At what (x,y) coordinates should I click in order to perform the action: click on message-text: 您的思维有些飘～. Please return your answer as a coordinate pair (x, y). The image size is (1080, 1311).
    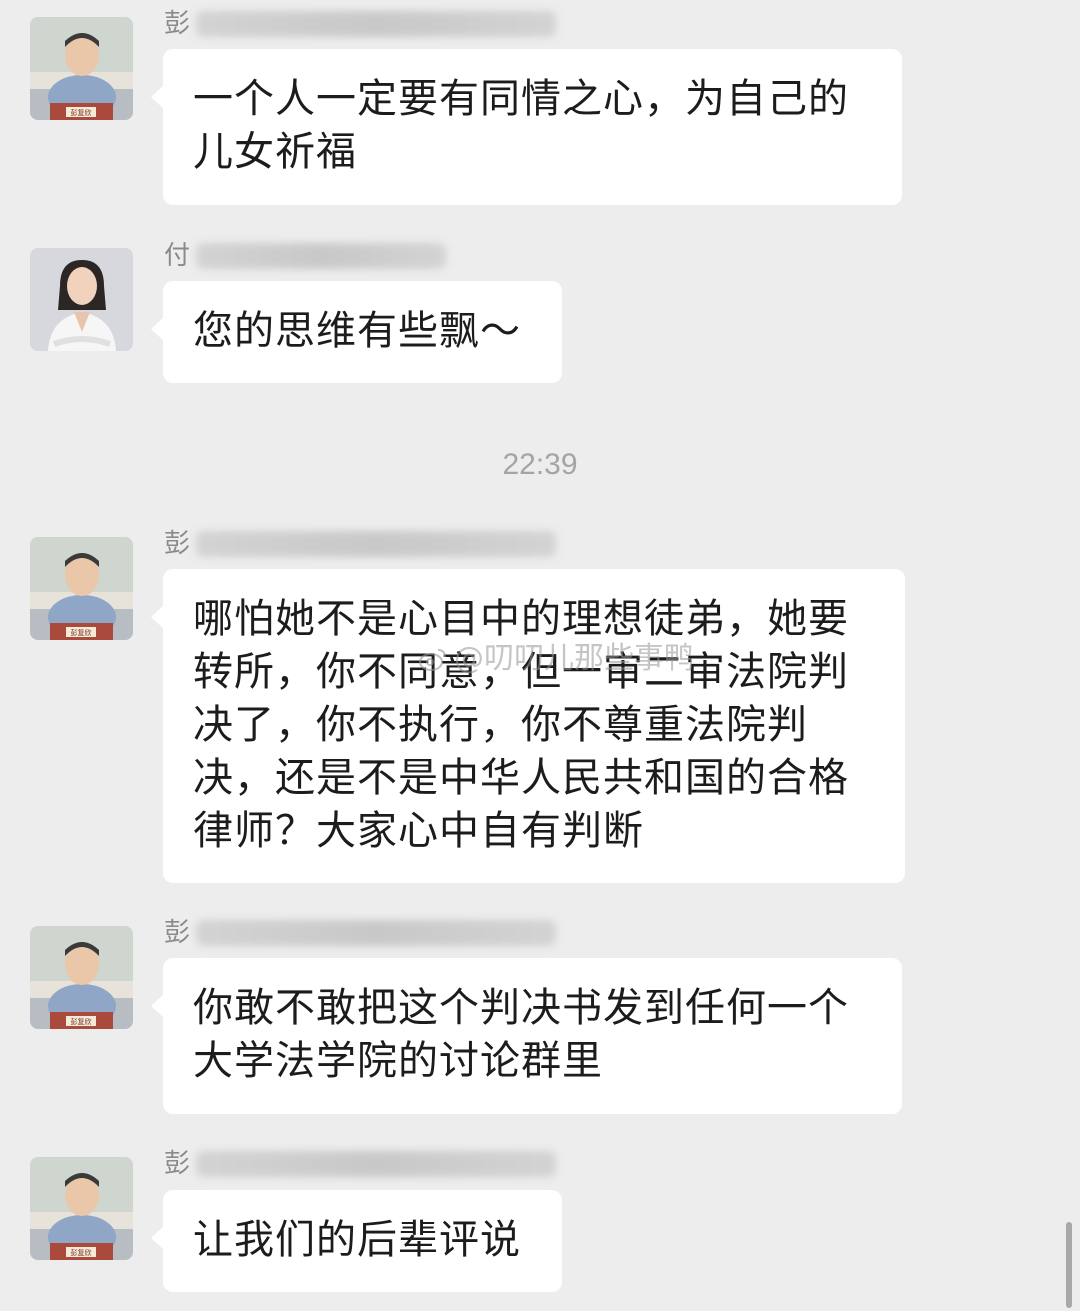
    Looking at the image, I should click on (357, 331).